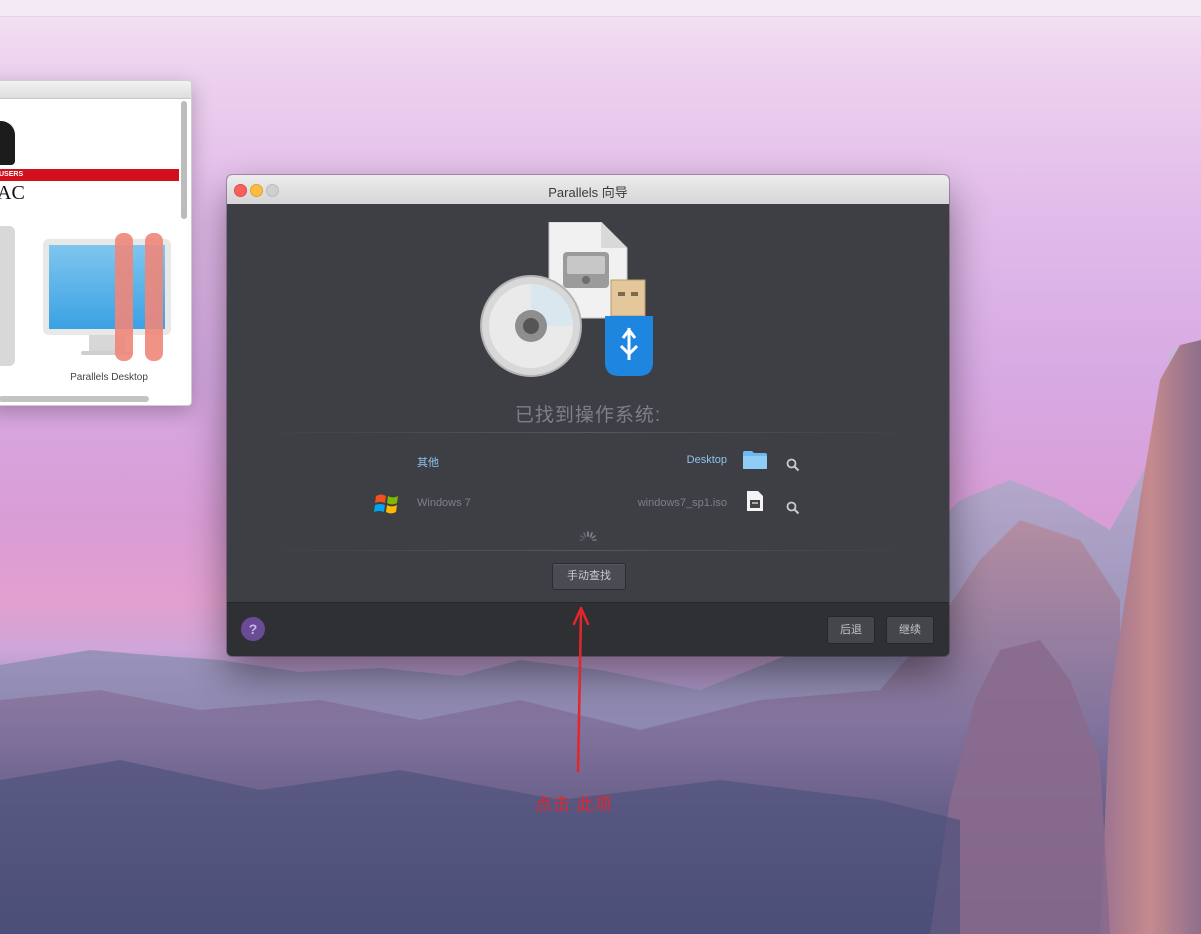 The image size is (1201, 934). Describe the element at coordinates (96, 243) in the screenshot. I see `background-window: USERS AC Parallels Desktop` at that location.